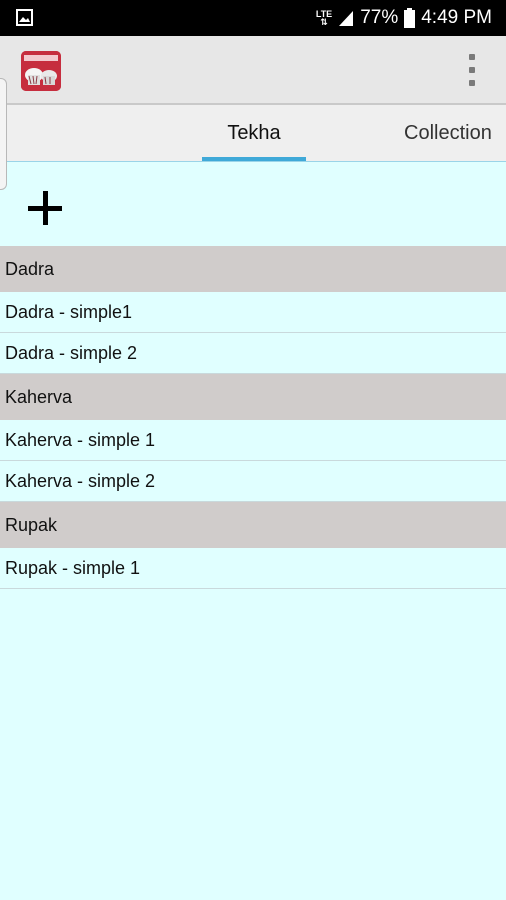 Image resolution: width=506 pixels, height=900 pixels. Describe the element at coordinates (379, 17) in the screenshot. I see `battery-percent: 77%` at that location.